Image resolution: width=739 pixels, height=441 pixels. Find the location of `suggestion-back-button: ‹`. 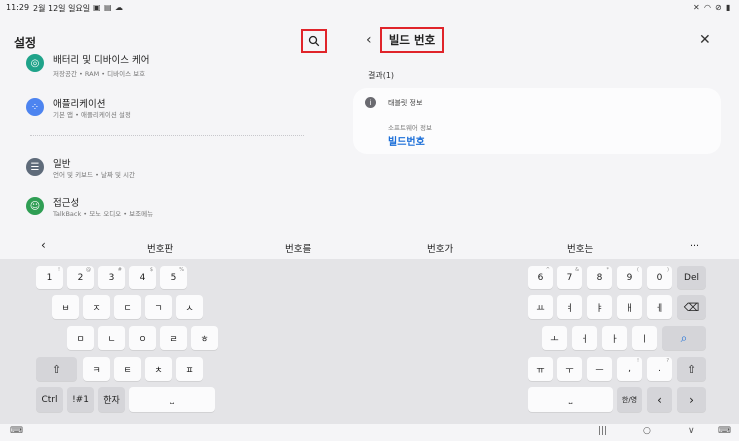

suggestion-back-button: ‹ is located at coordinates (43, 245).